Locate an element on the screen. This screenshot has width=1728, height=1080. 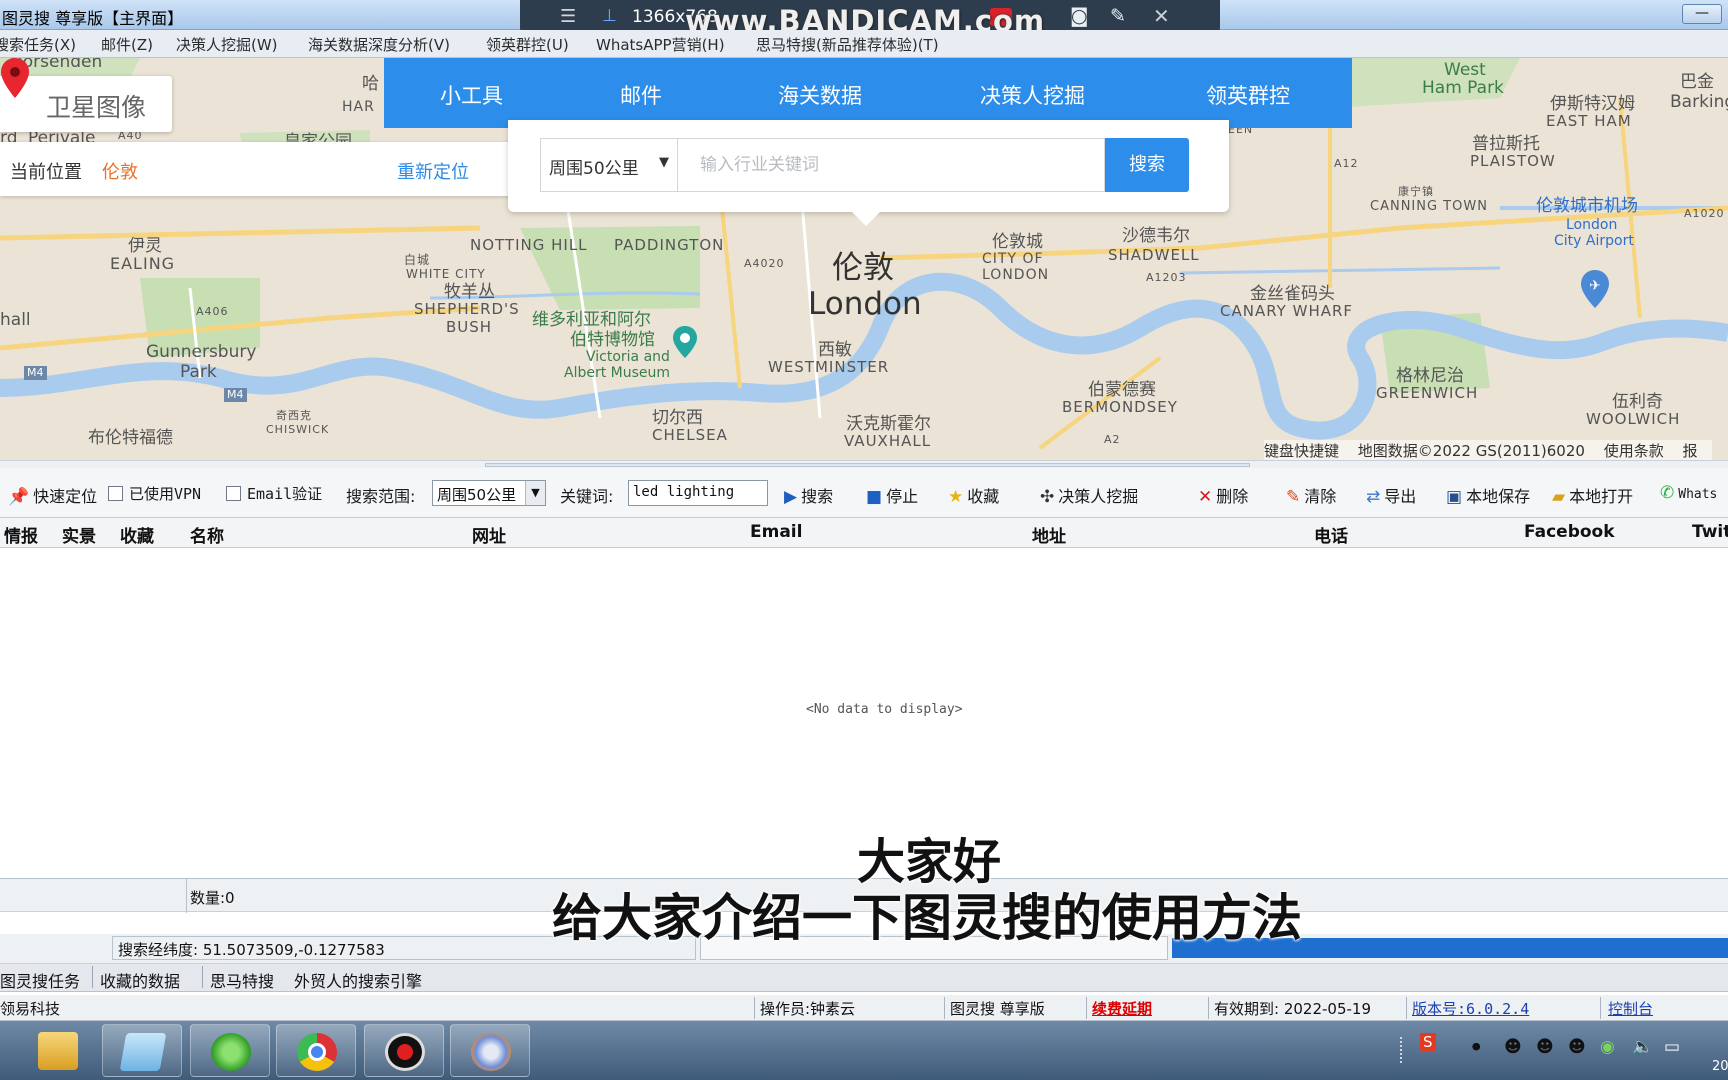
decision-maker-button: ✣ 决策人挖掘 is located at coordinates (1089, 495).